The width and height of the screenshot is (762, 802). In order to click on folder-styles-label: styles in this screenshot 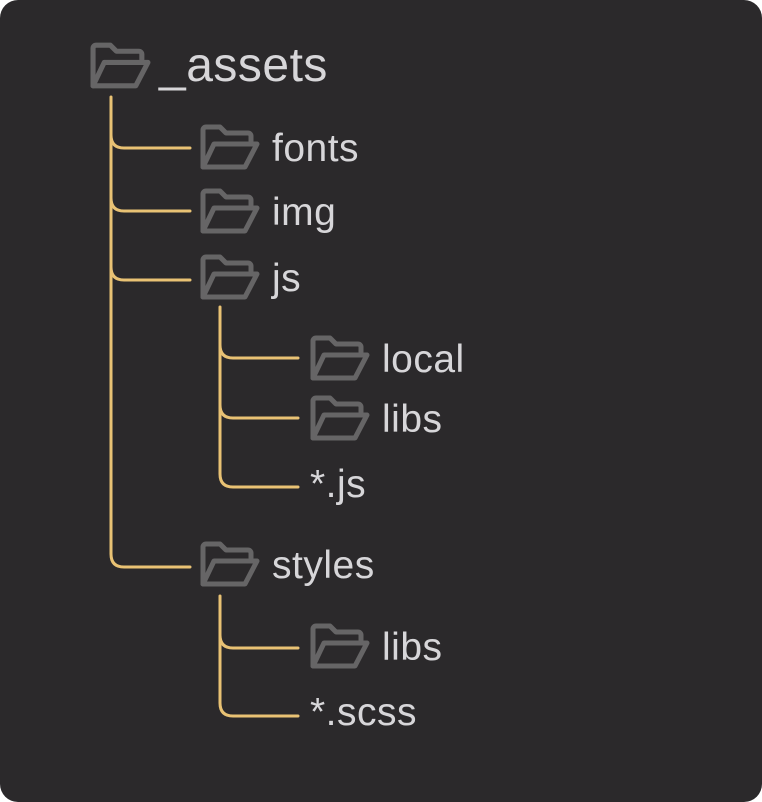, I will do `click(323, 565)`.